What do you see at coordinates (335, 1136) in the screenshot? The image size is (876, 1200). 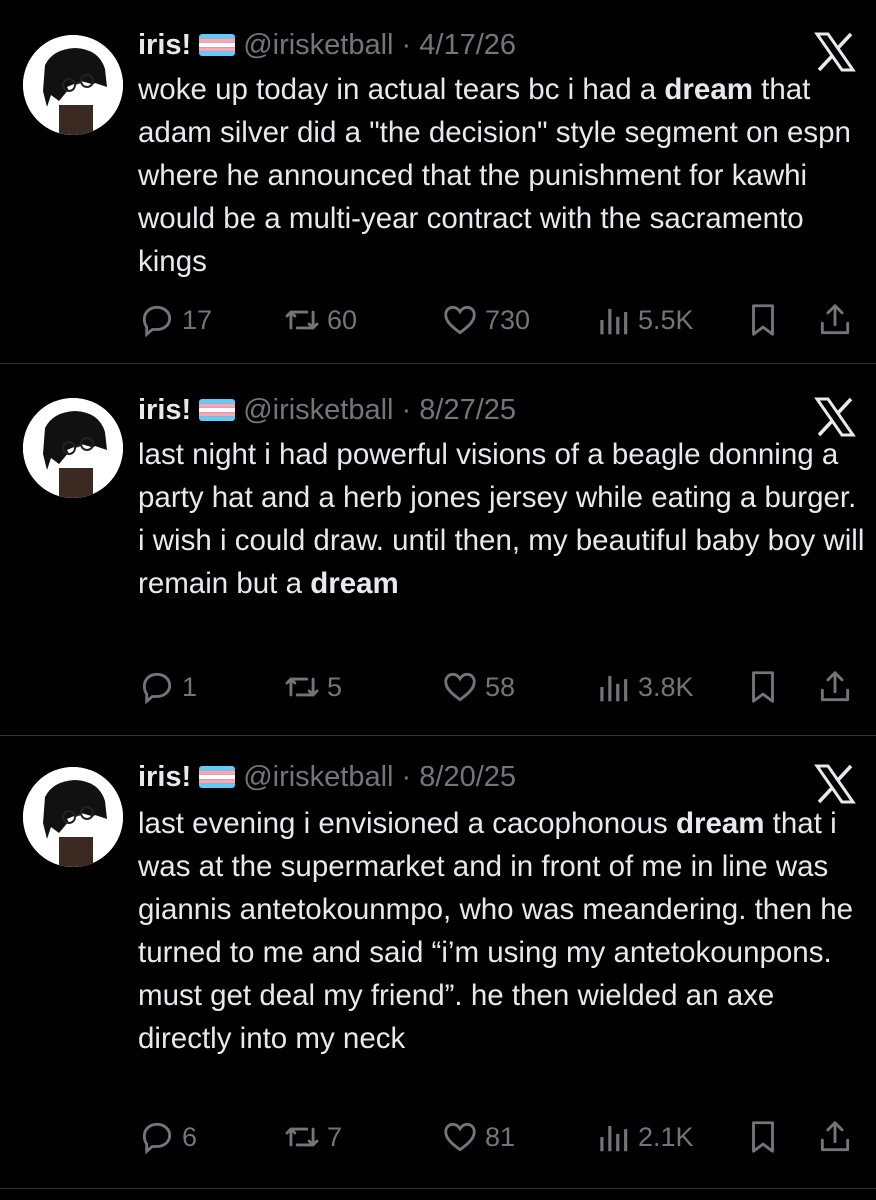 I see `retweets-count: 7` at bounding box center [335, 1136].